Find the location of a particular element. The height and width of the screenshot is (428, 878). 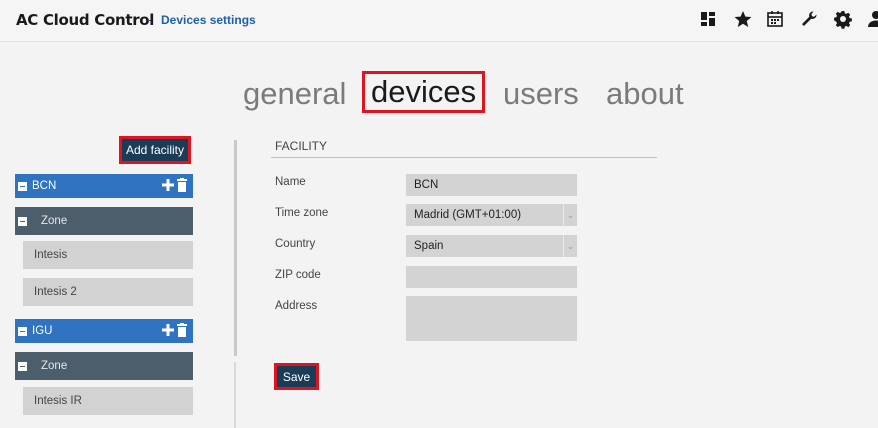

tab-users: users is located at coordinates (541, 94).